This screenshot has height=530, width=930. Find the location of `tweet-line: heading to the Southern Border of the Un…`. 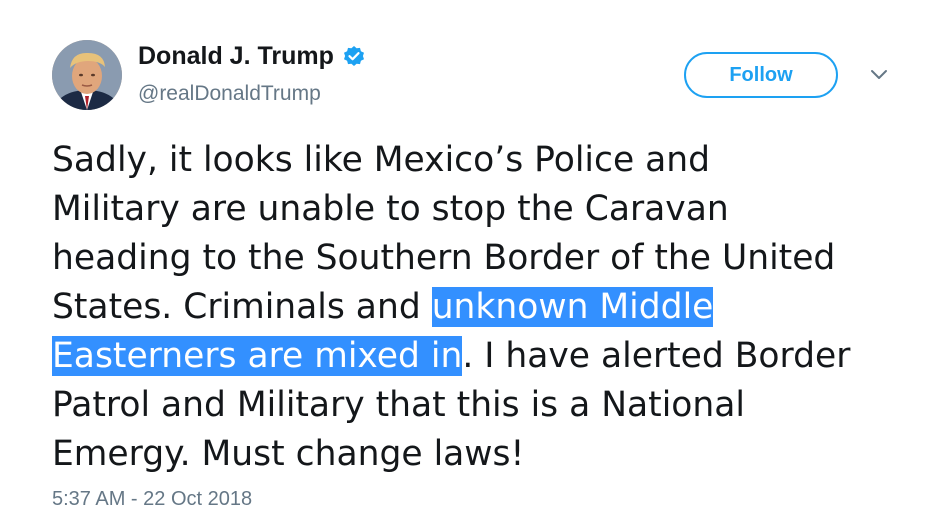

tweet-line: heading to the Southern Border of the Un… is located at coordinates (477, 258).